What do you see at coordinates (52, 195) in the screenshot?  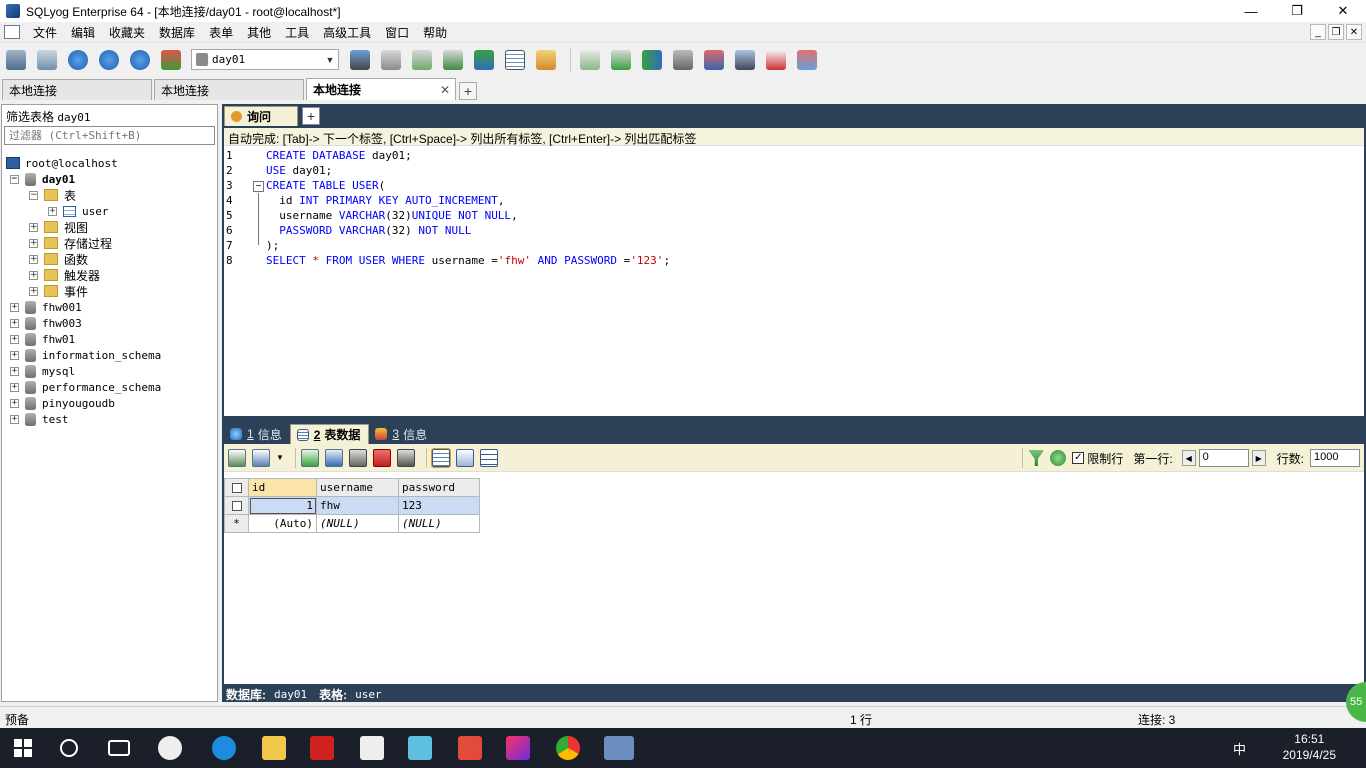 I see `tree-folder-tables: − 表` at bounding box center [52, 195].